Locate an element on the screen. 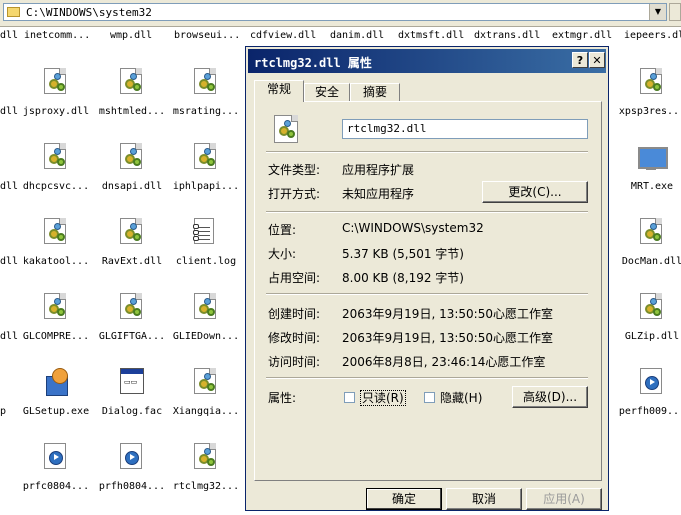 Image resolution: width=681 pixels, height=515 pixels. fac-icon: ▭▭ is located at coordinates (132, 381).